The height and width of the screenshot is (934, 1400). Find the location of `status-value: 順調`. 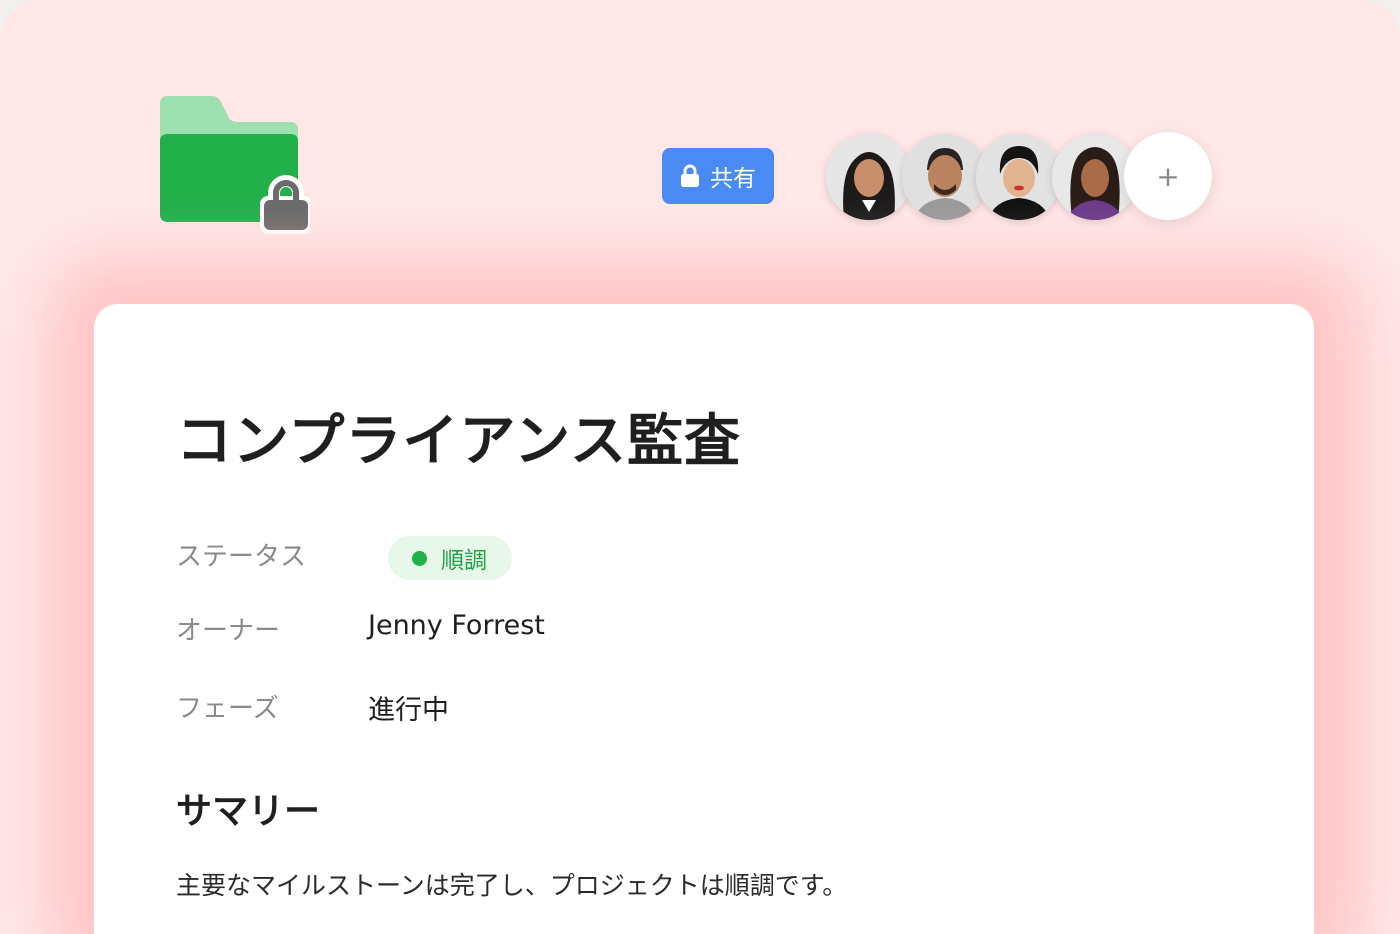

status-value: 順調 is located at coordinates (464, 561).